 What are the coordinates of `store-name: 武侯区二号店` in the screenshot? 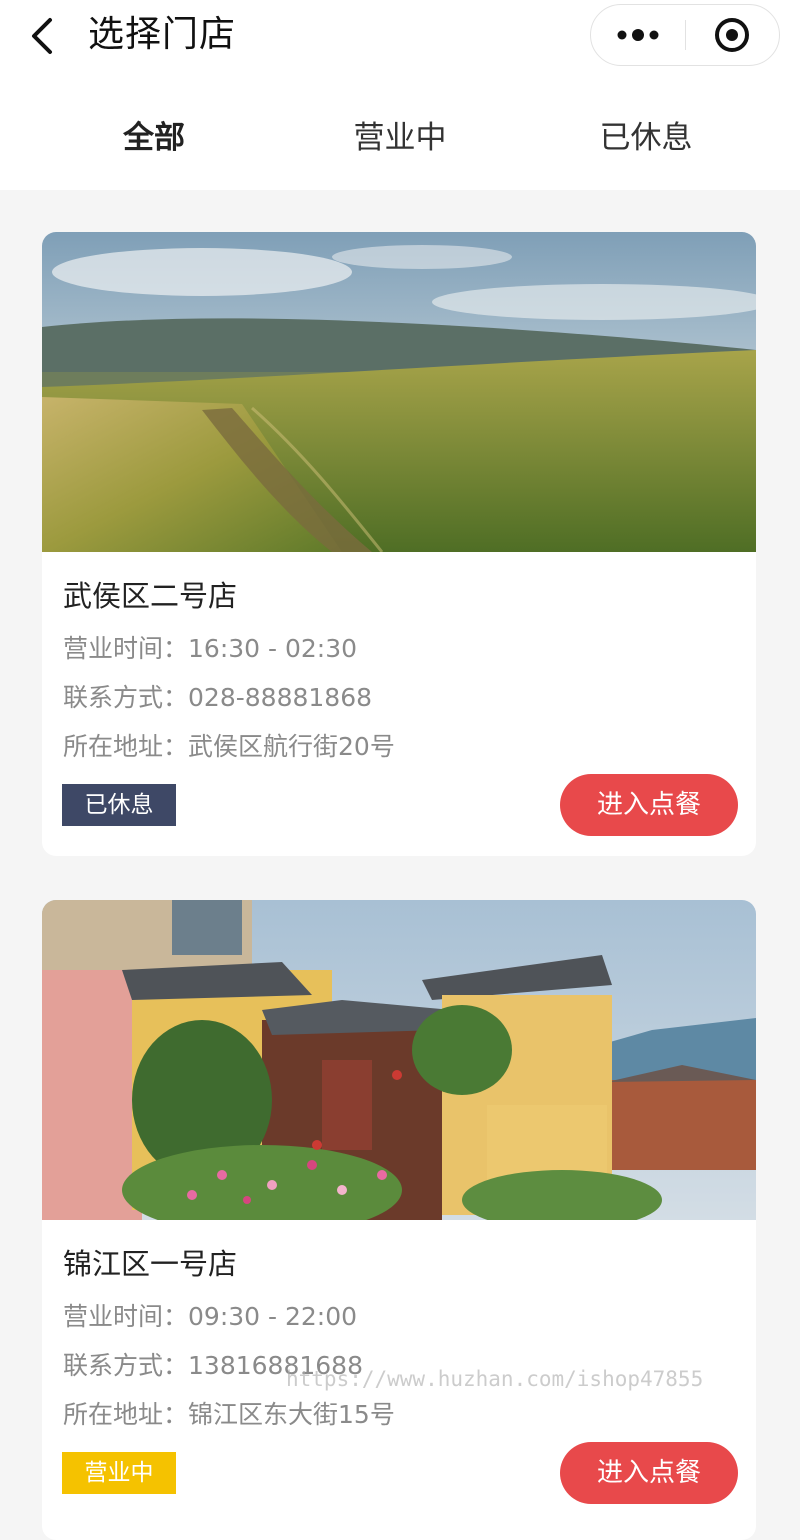 It's located at (150, 596).